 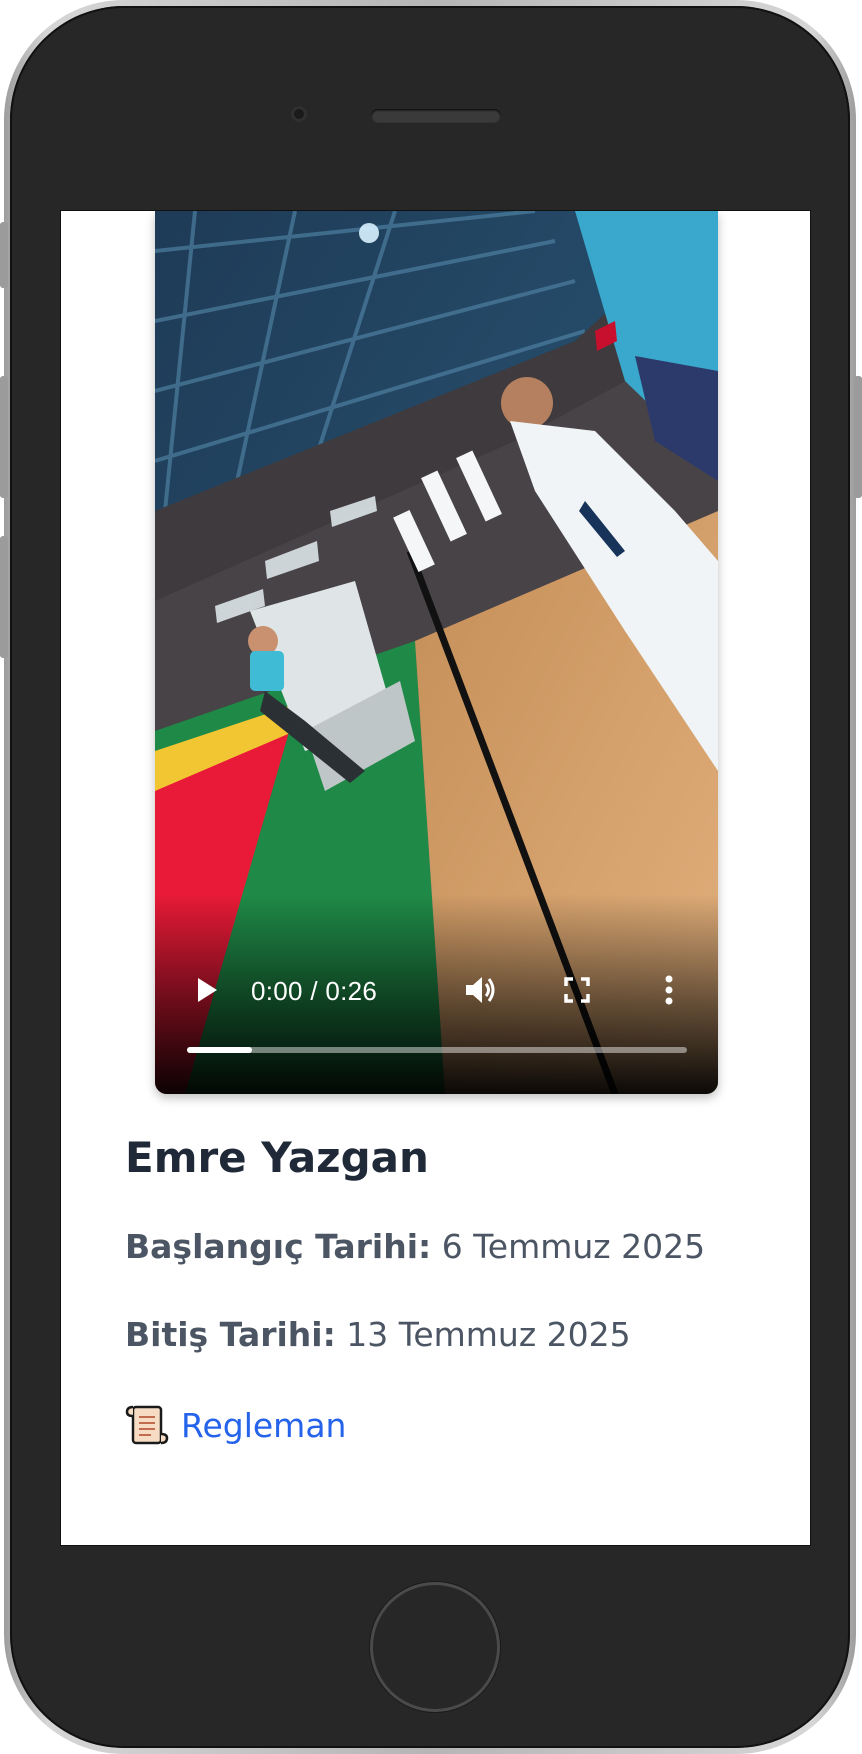 I want to click on fullscreen-button, so click(x=577, y=990).